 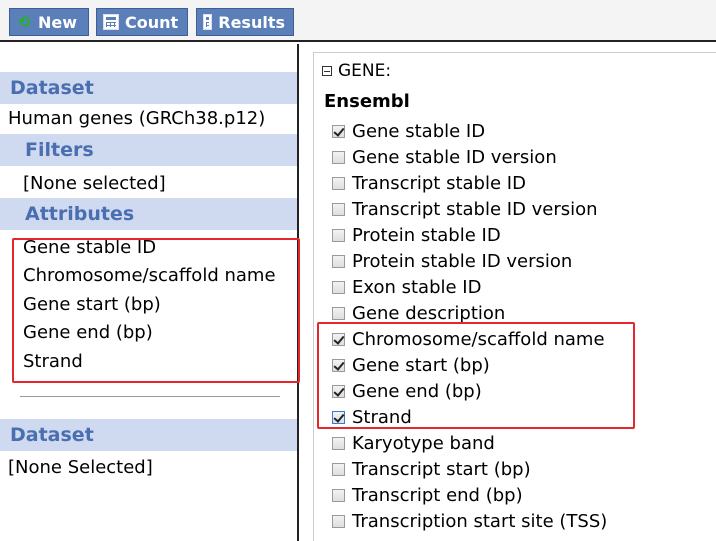 I want to click on attribute-option: Exon stable ID, so click(x=469, y=287).